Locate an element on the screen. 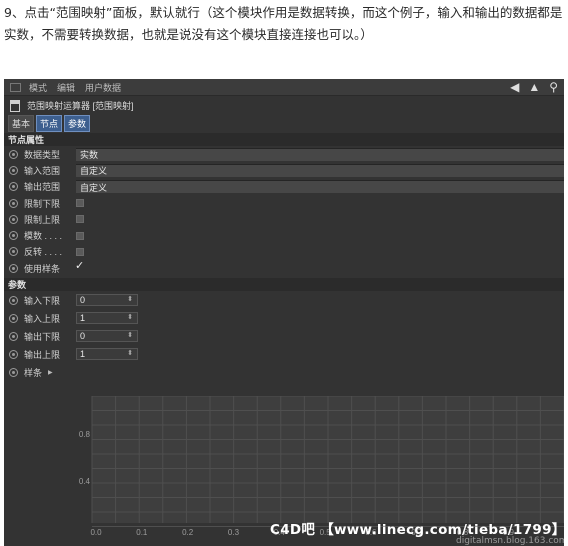  section-node-properties: 节点属性 is located at coordinates (284, 139).